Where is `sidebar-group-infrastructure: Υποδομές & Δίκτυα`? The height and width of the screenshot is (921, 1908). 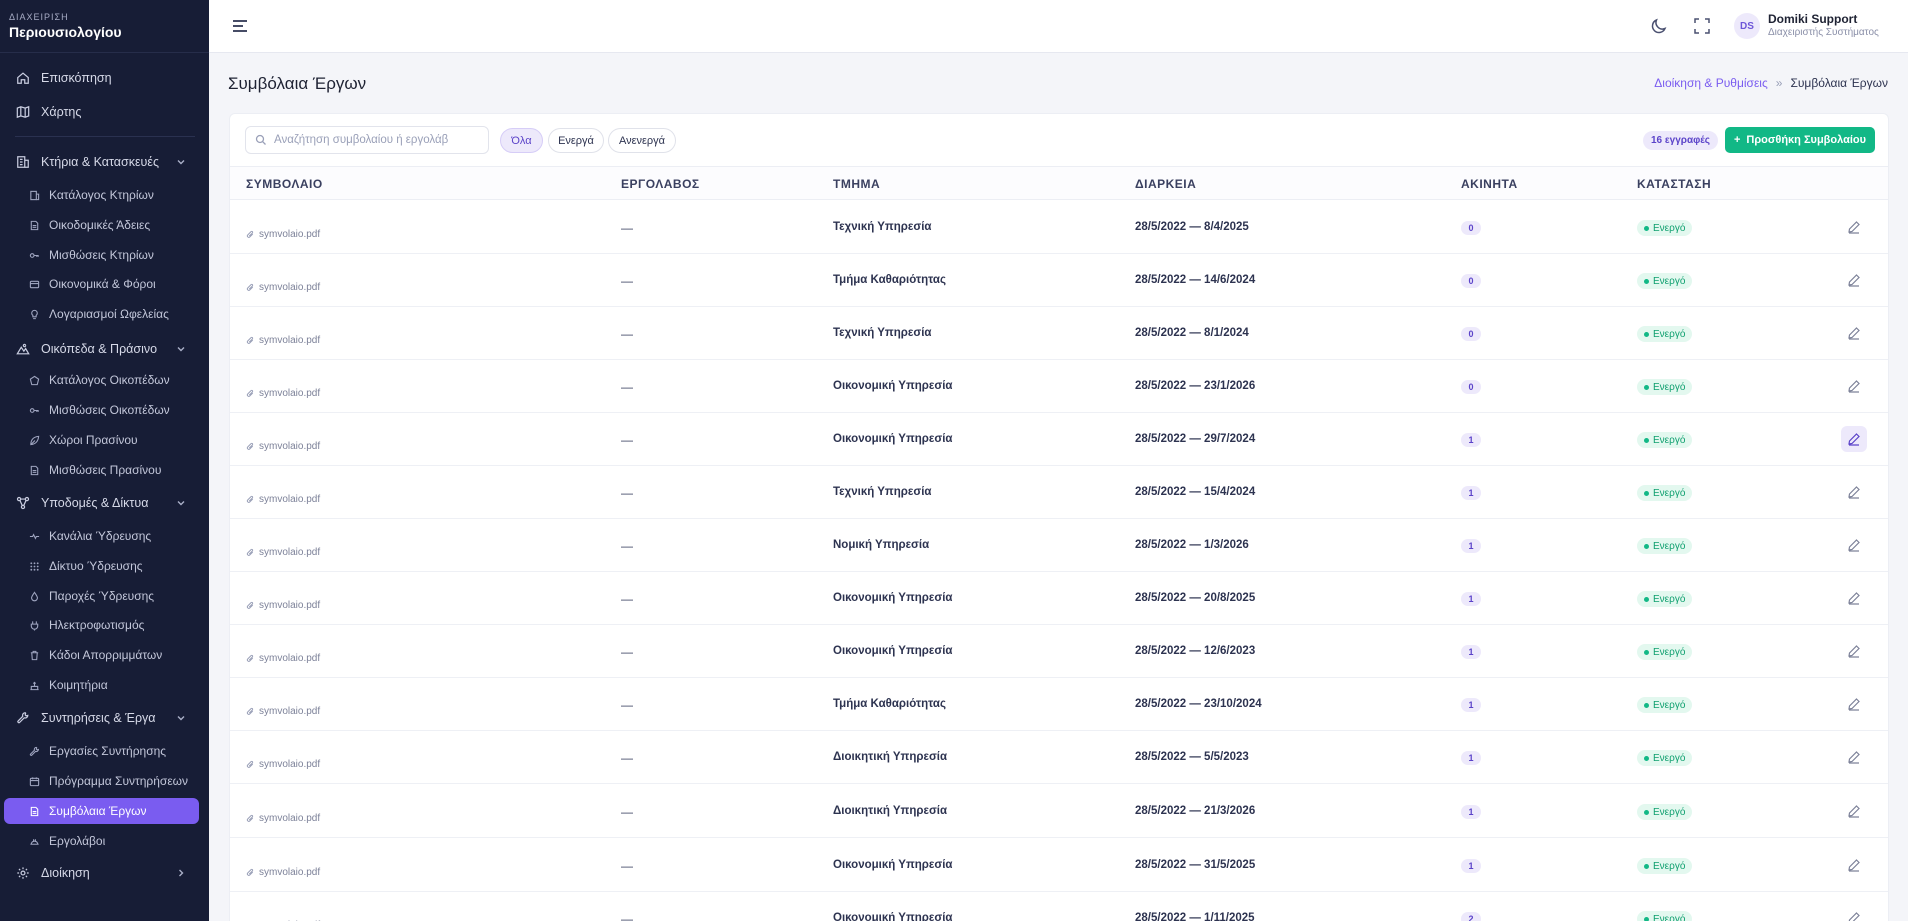
sidebar-group-infrastructure: Υποδομές & Δίκτυα is located at coordinates (104, 503).